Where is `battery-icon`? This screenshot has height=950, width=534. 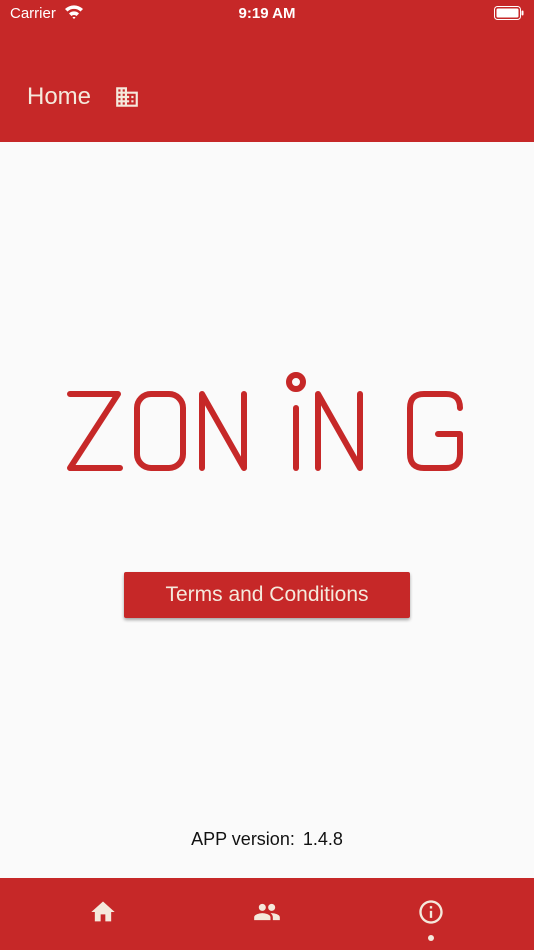 battery-icon is located at coordinates (509, 13).